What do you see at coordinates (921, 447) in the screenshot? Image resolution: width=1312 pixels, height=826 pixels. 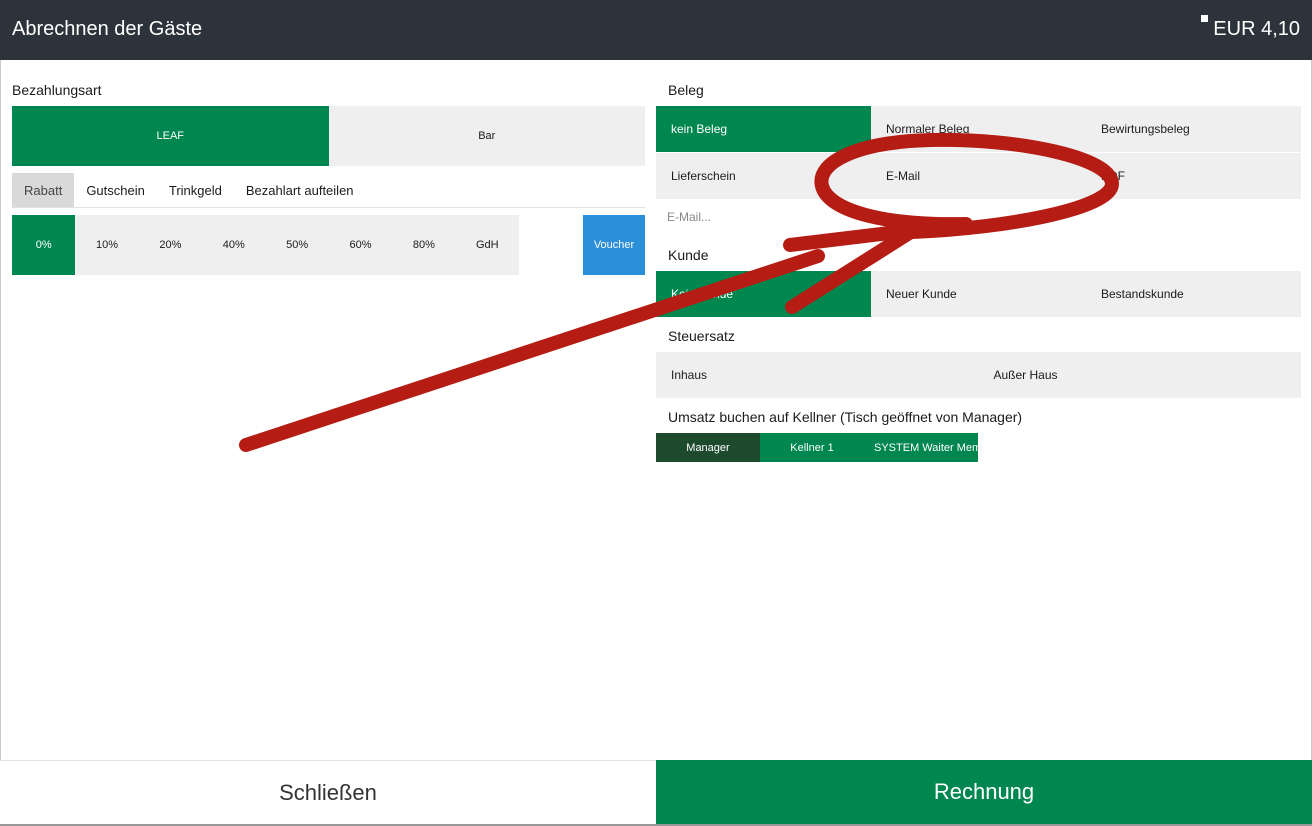 I see `waiter-system-button: SYSTEM Waiter Mem` at bounding box center [921, 447].